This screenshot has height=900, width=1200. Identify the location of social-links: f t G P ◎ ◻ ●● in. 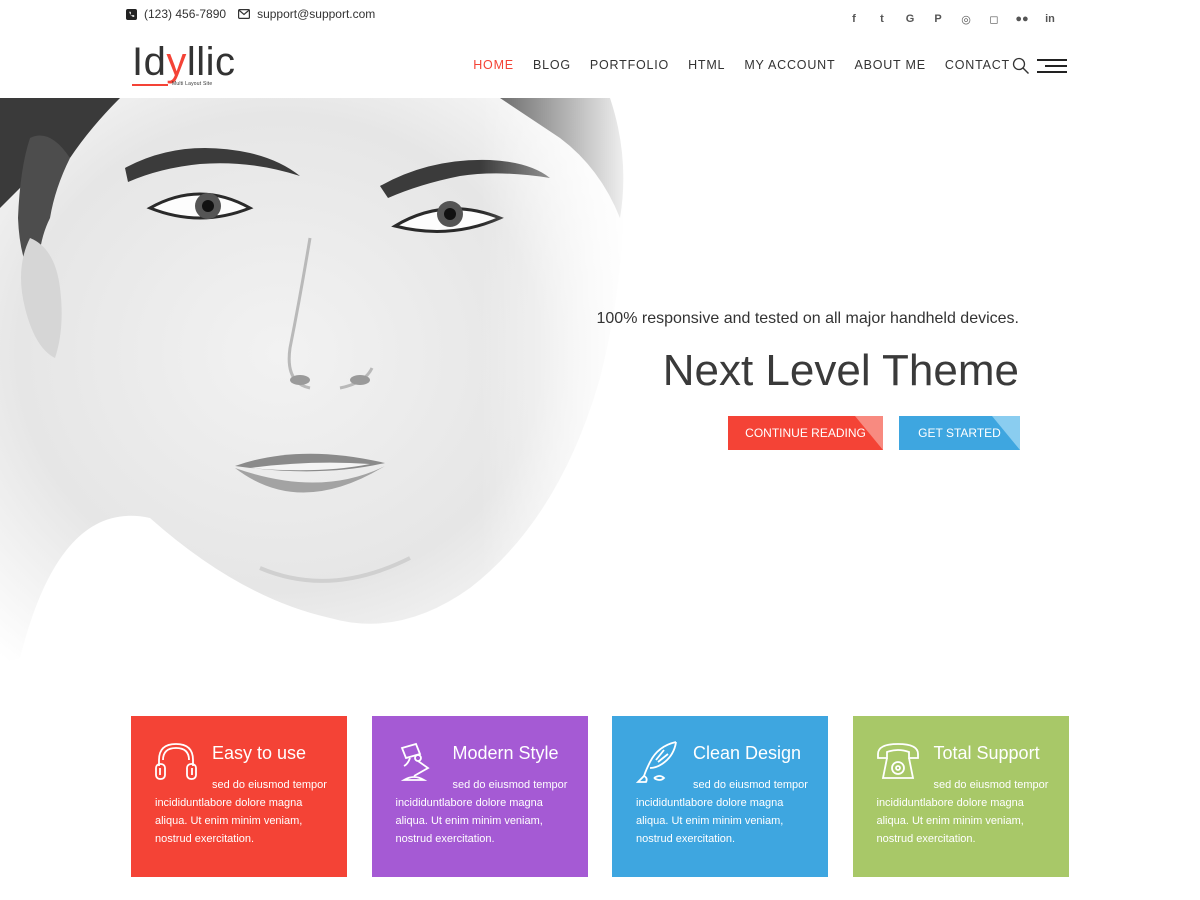
(952, 19).